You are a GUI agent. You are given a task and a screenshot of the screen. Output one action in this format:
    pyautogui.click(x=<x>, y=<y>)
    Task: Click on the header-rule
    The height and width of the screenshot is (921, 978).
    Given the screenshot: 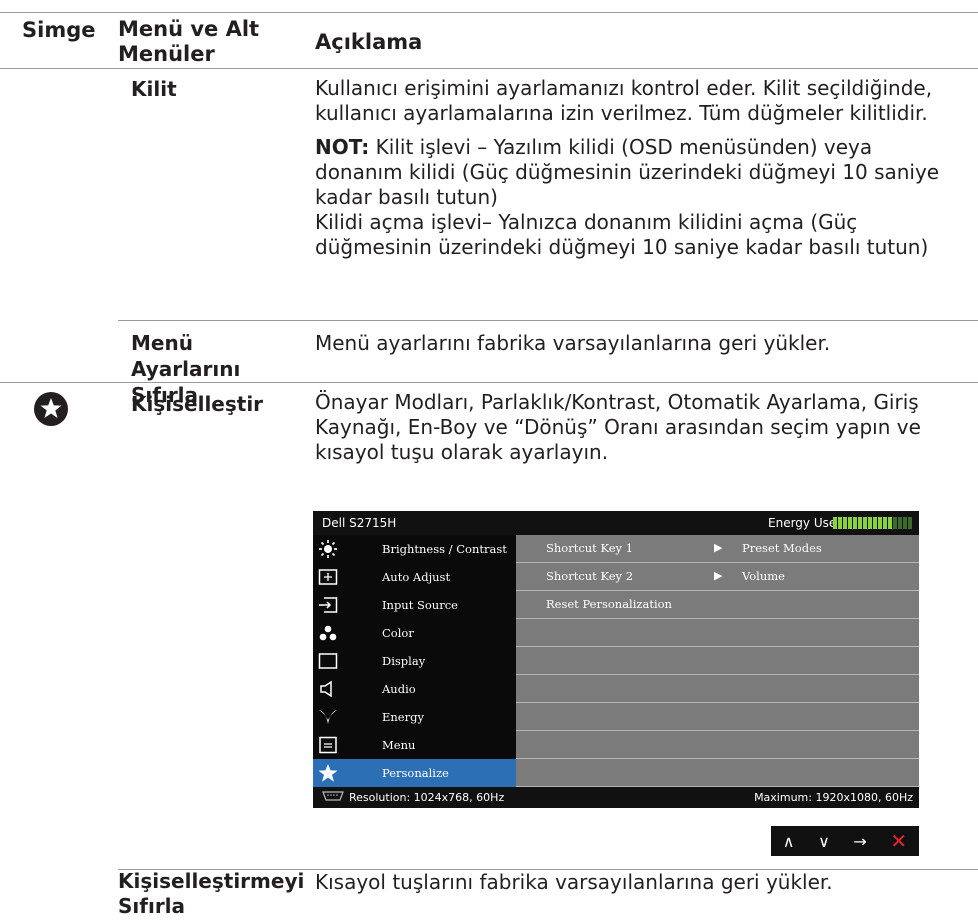 What is the action you would take?
    pyautogui.click(x=489, y=68)
    